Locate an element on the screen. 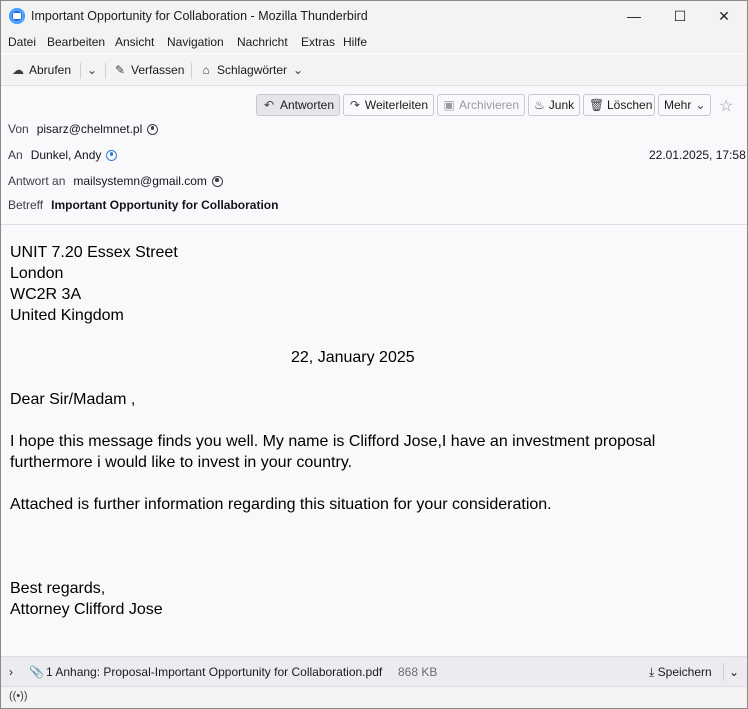  menu-ansicht: Ansicht is located at coordinates (134, 42).